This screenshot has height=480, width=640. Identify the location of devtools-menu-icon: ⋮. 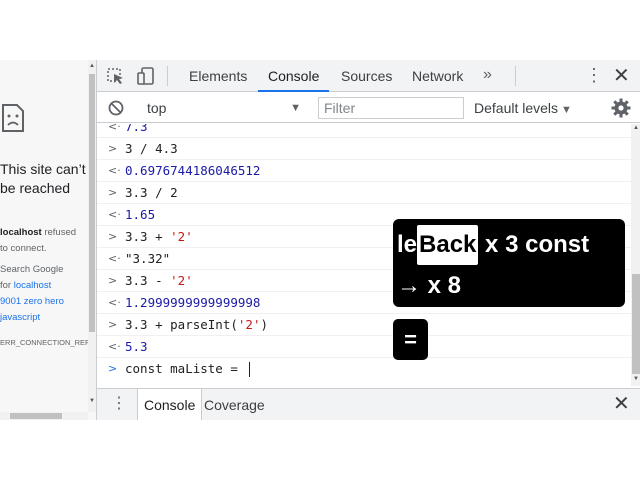
(594, 76).